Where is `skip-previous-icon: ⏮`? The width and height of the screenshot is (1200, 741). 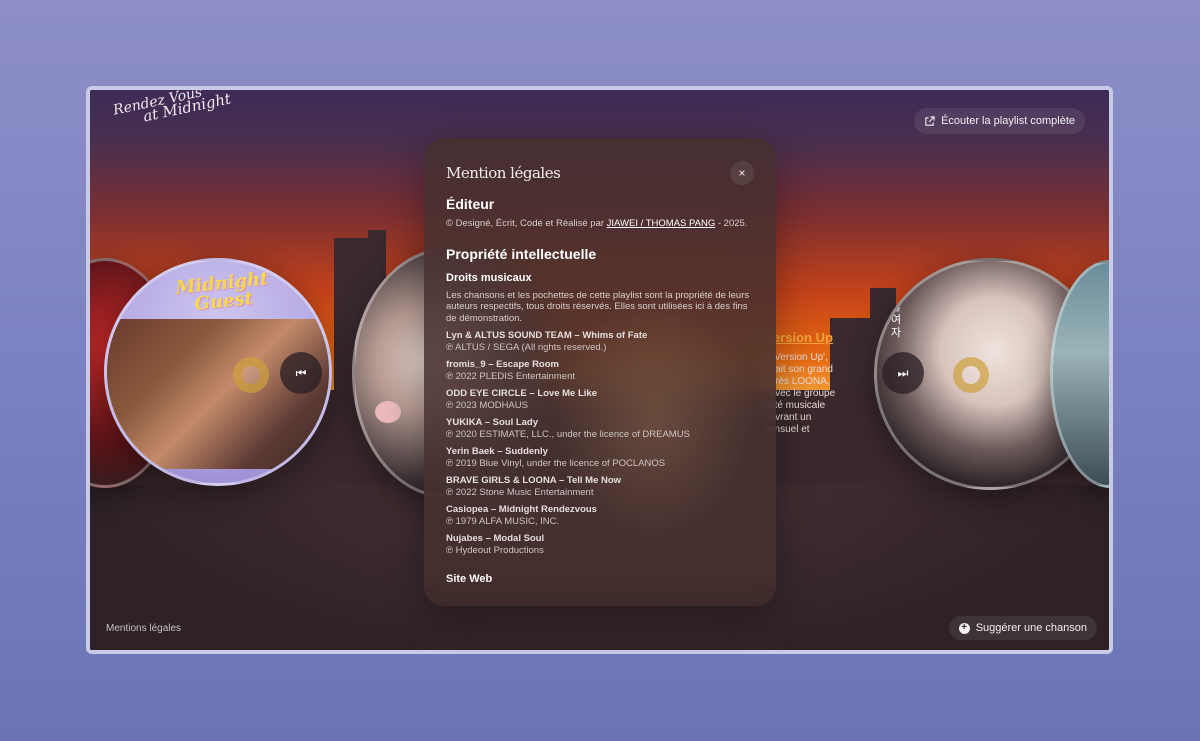 skip-previous-icon: ⏮ is located at coordinates (301, 372).